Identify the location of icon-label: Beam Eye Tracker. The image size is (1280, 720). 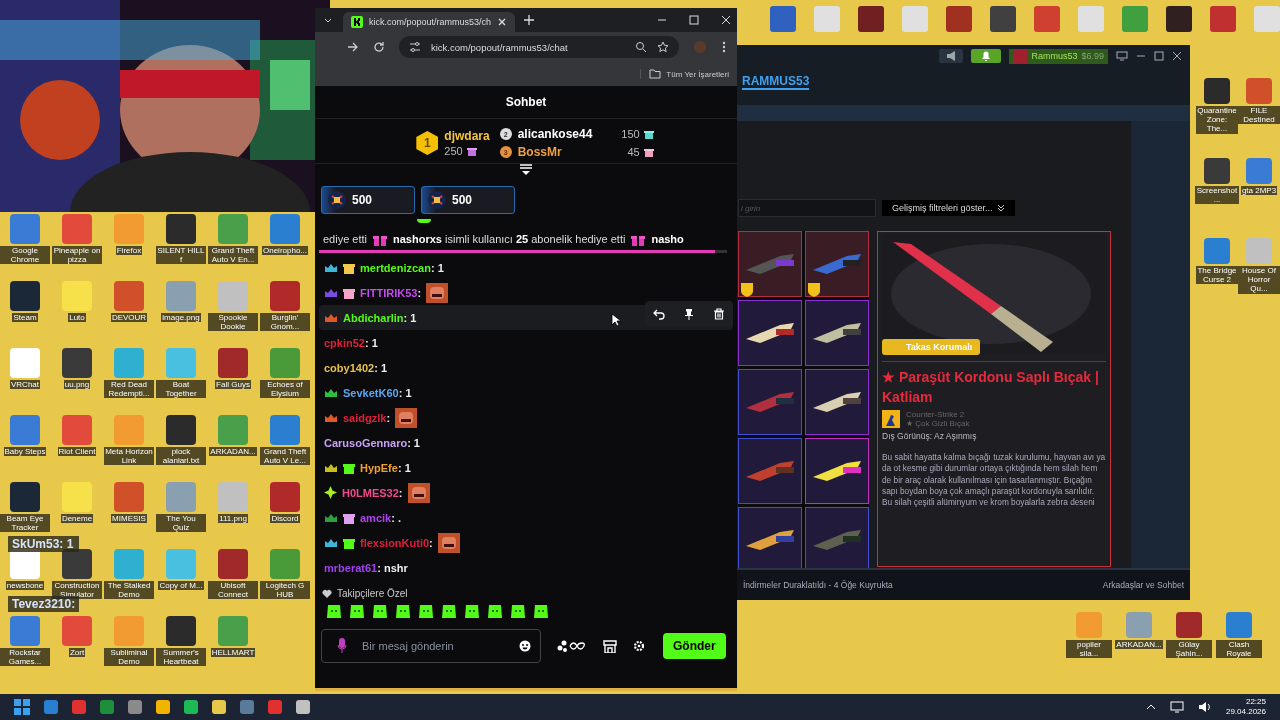
(25, 523).